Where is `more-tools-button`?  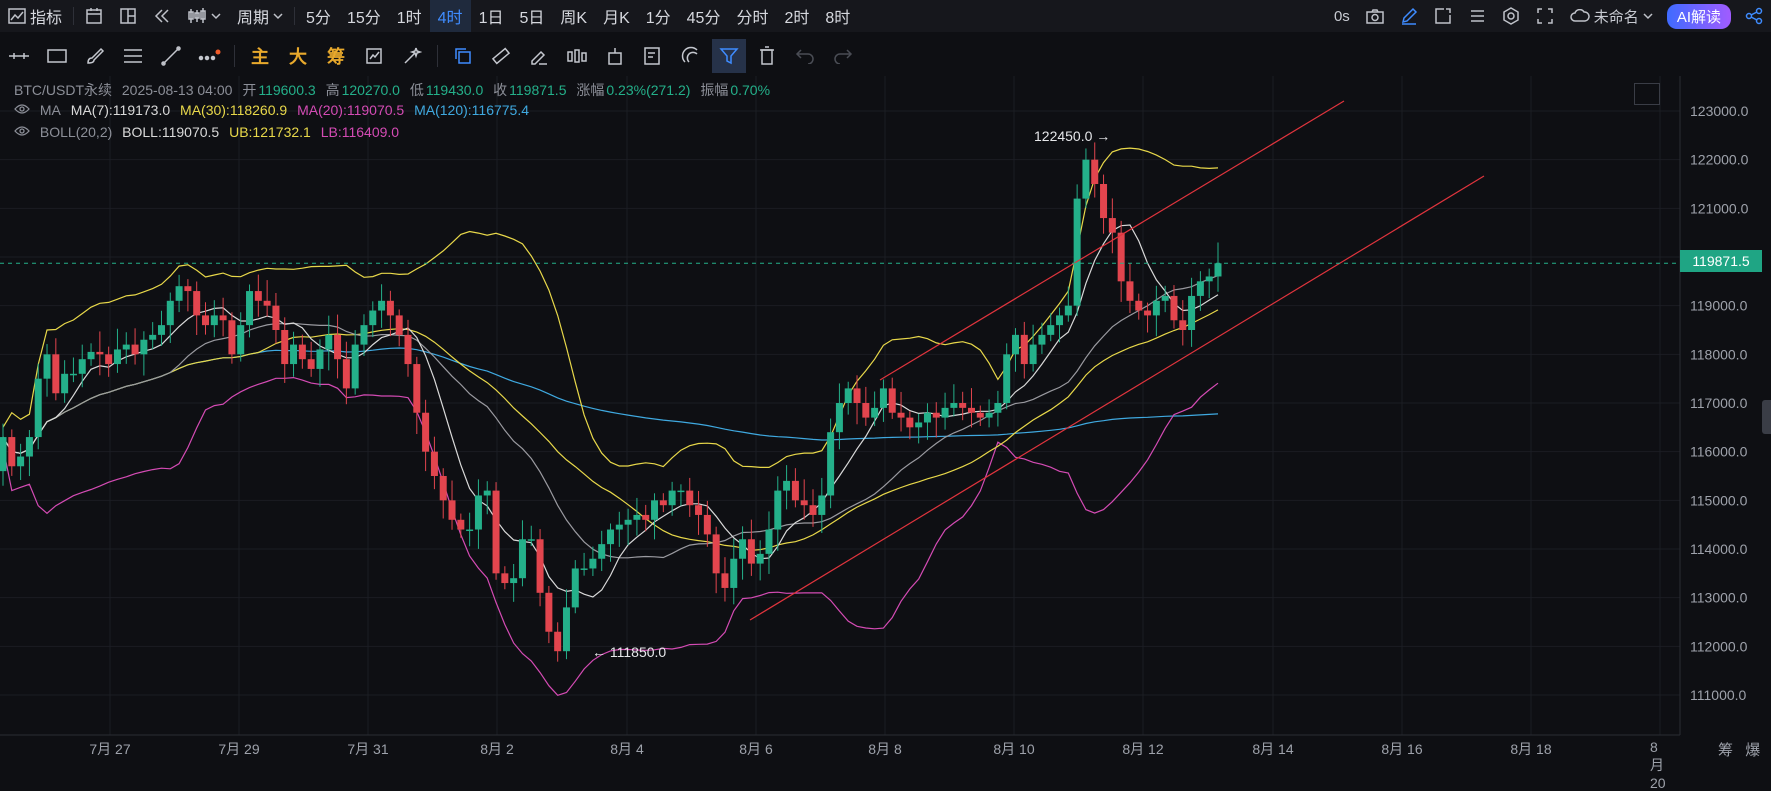
more-tools-button is located at coordinates (209, 56).